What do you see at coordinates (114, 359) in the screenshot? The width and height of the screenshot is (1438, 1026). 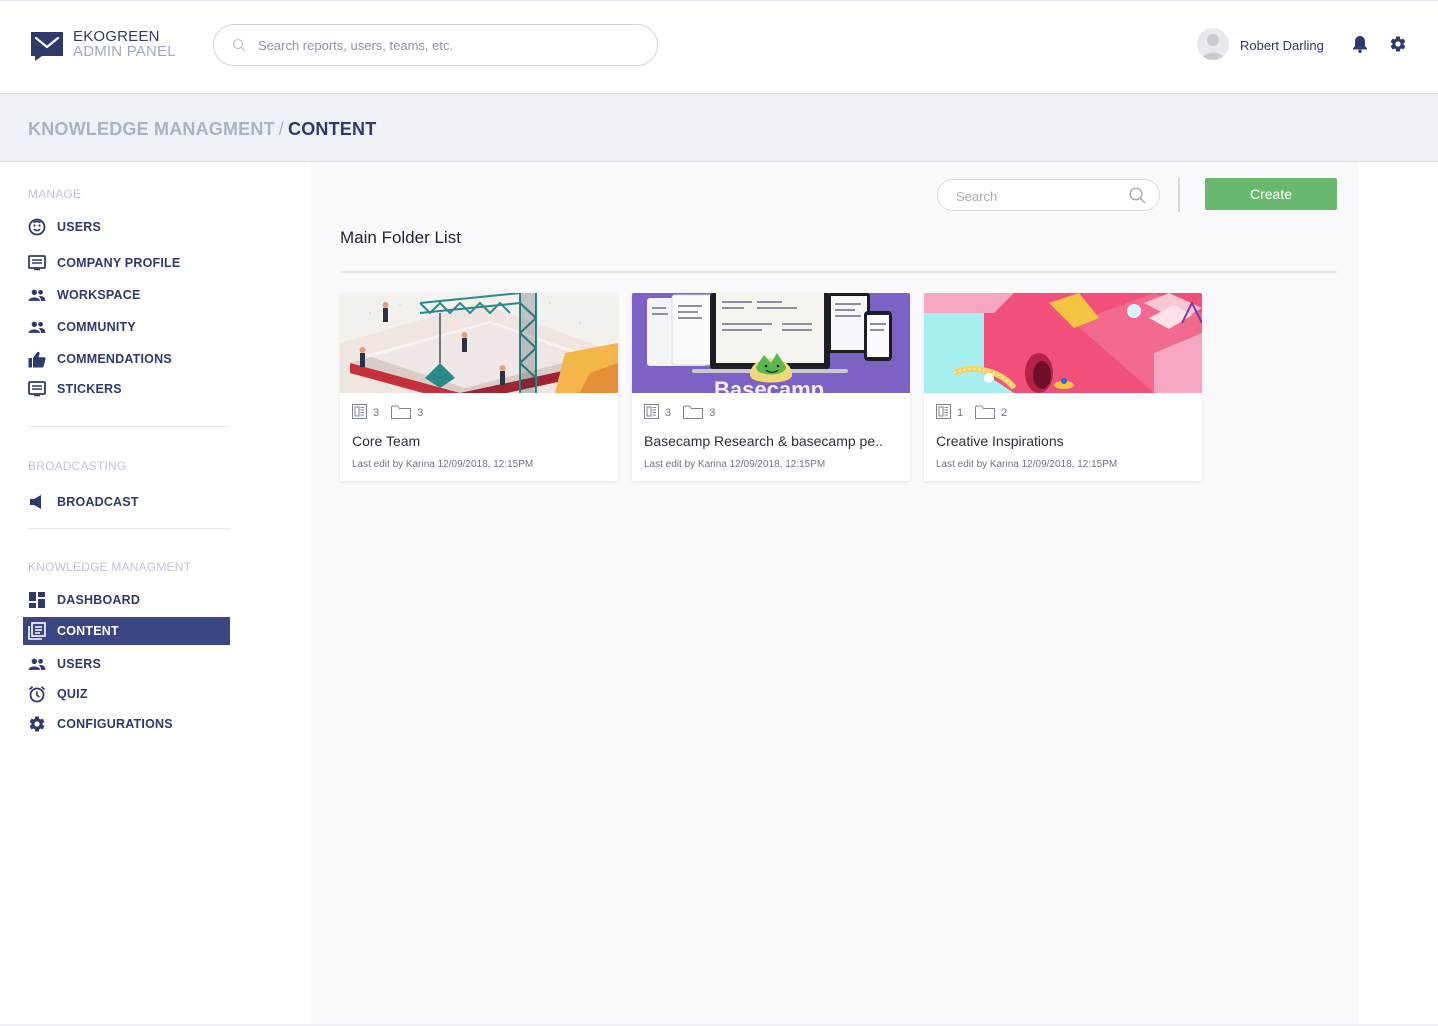 I see `sidebar-item-label: COMMENDATIONS` at bounding box center [114, 359].